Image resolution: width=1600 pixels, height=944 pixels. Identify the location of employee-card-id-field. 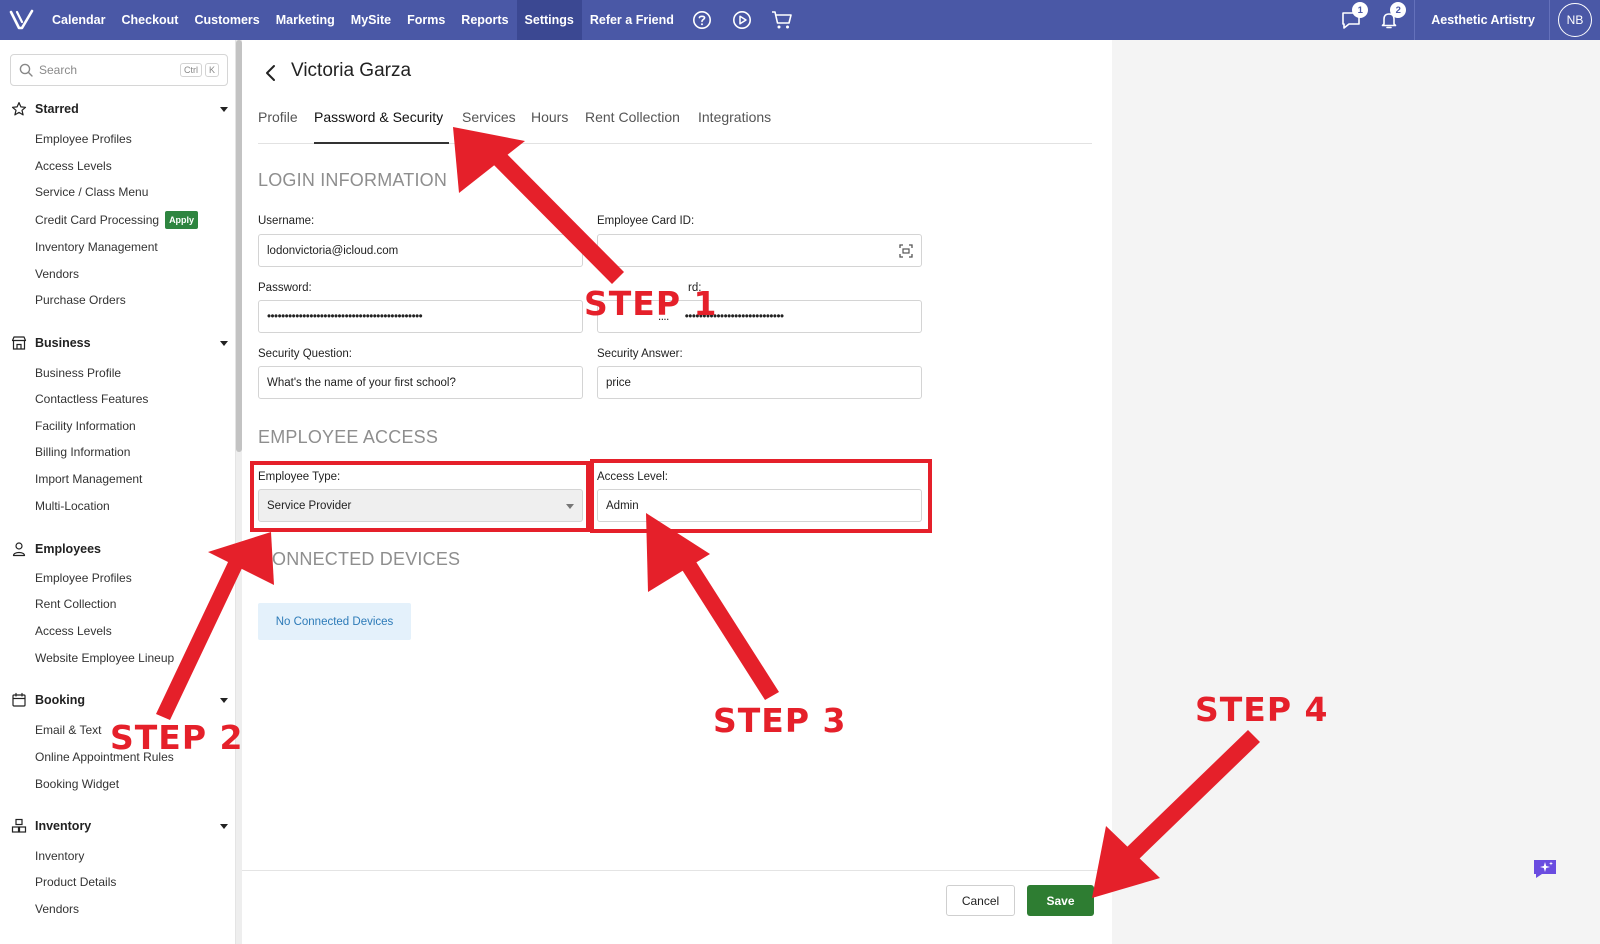
(759, 250).